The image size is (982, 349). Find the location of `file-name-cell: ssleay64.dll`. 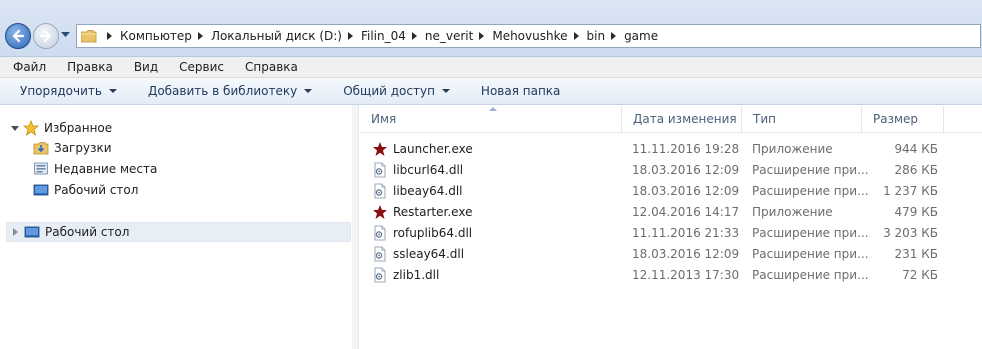

file-name-cell: ssleay64.dll is located at coordinates (418, 253).